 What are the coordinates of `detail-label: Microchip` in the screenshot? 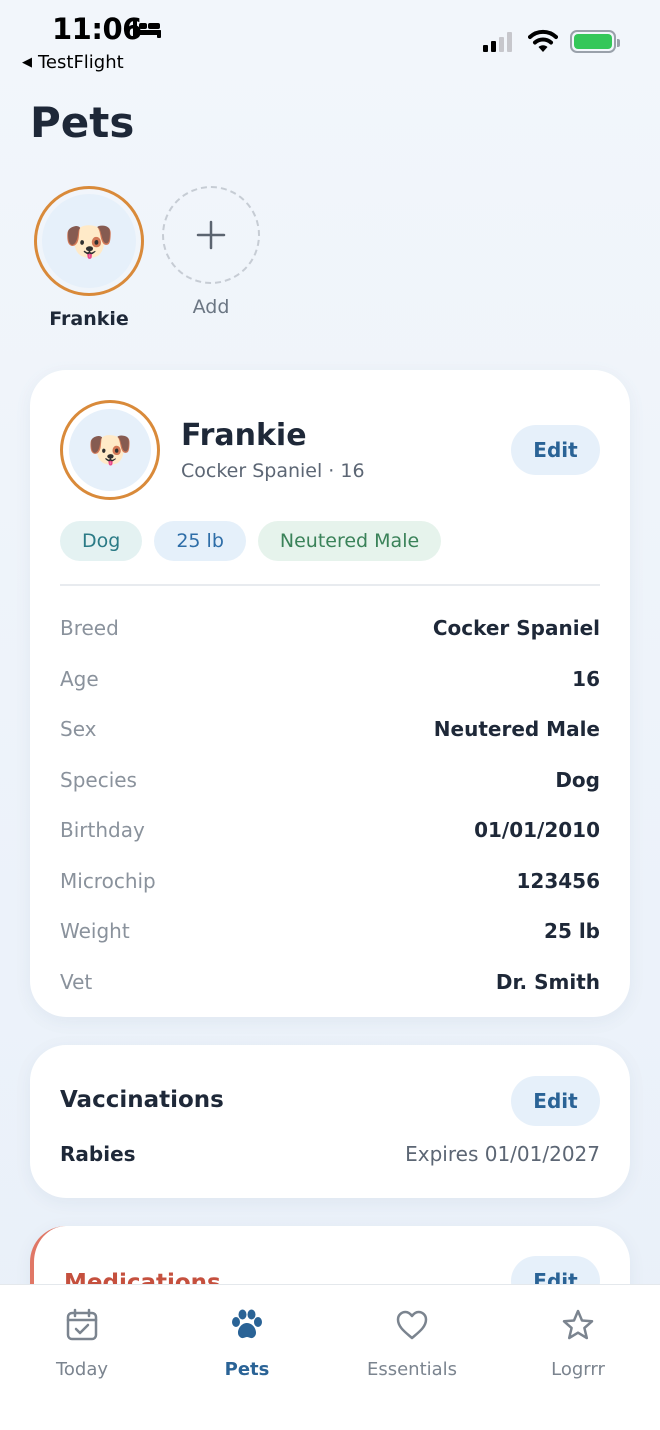 It's located at (108, 880).